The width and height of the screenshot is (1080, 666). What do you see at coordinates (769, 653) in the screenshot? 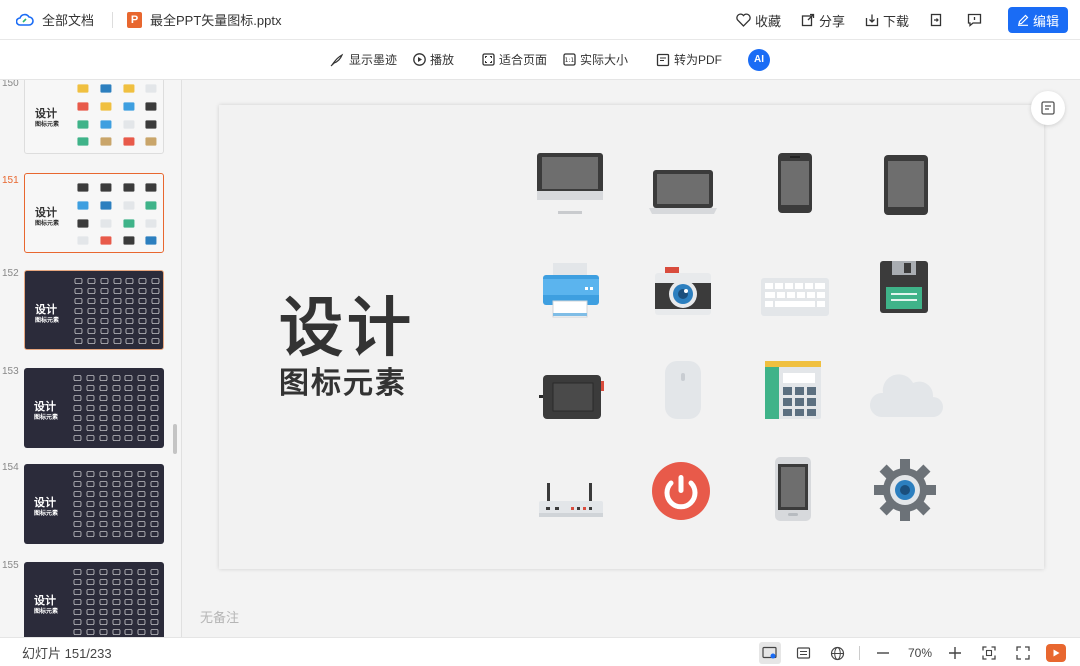
I see `normal-view-button` at bounding box center [769, 653].